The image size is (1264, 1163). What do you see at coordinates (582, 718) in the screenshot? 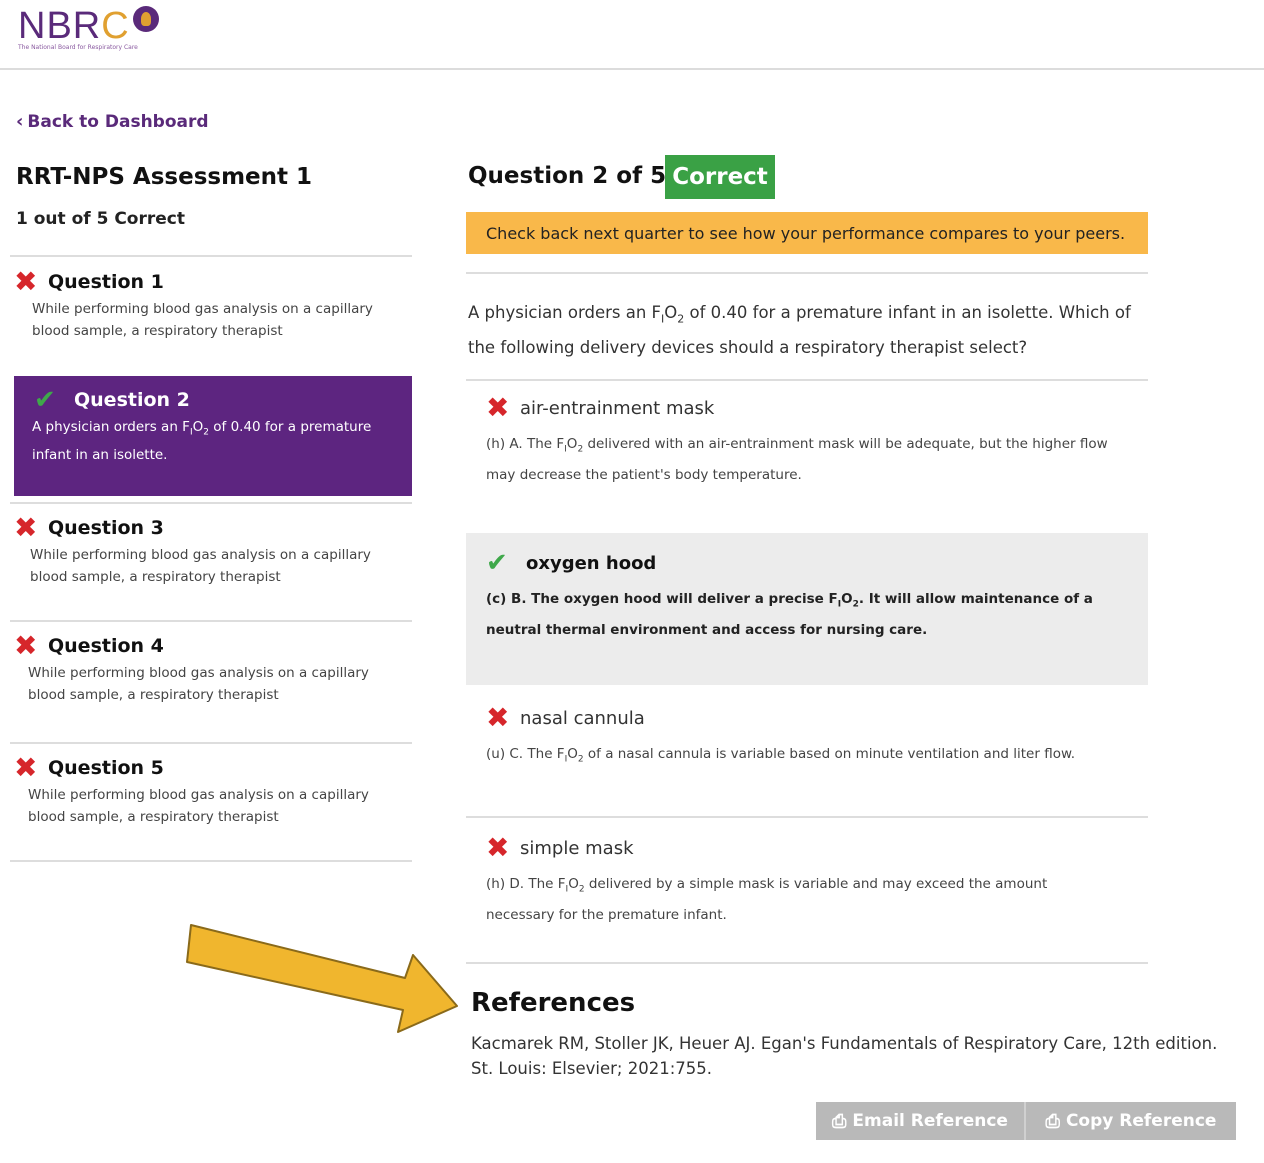
I see `option-label: nasal cannula` at bounding box center [582, 718].